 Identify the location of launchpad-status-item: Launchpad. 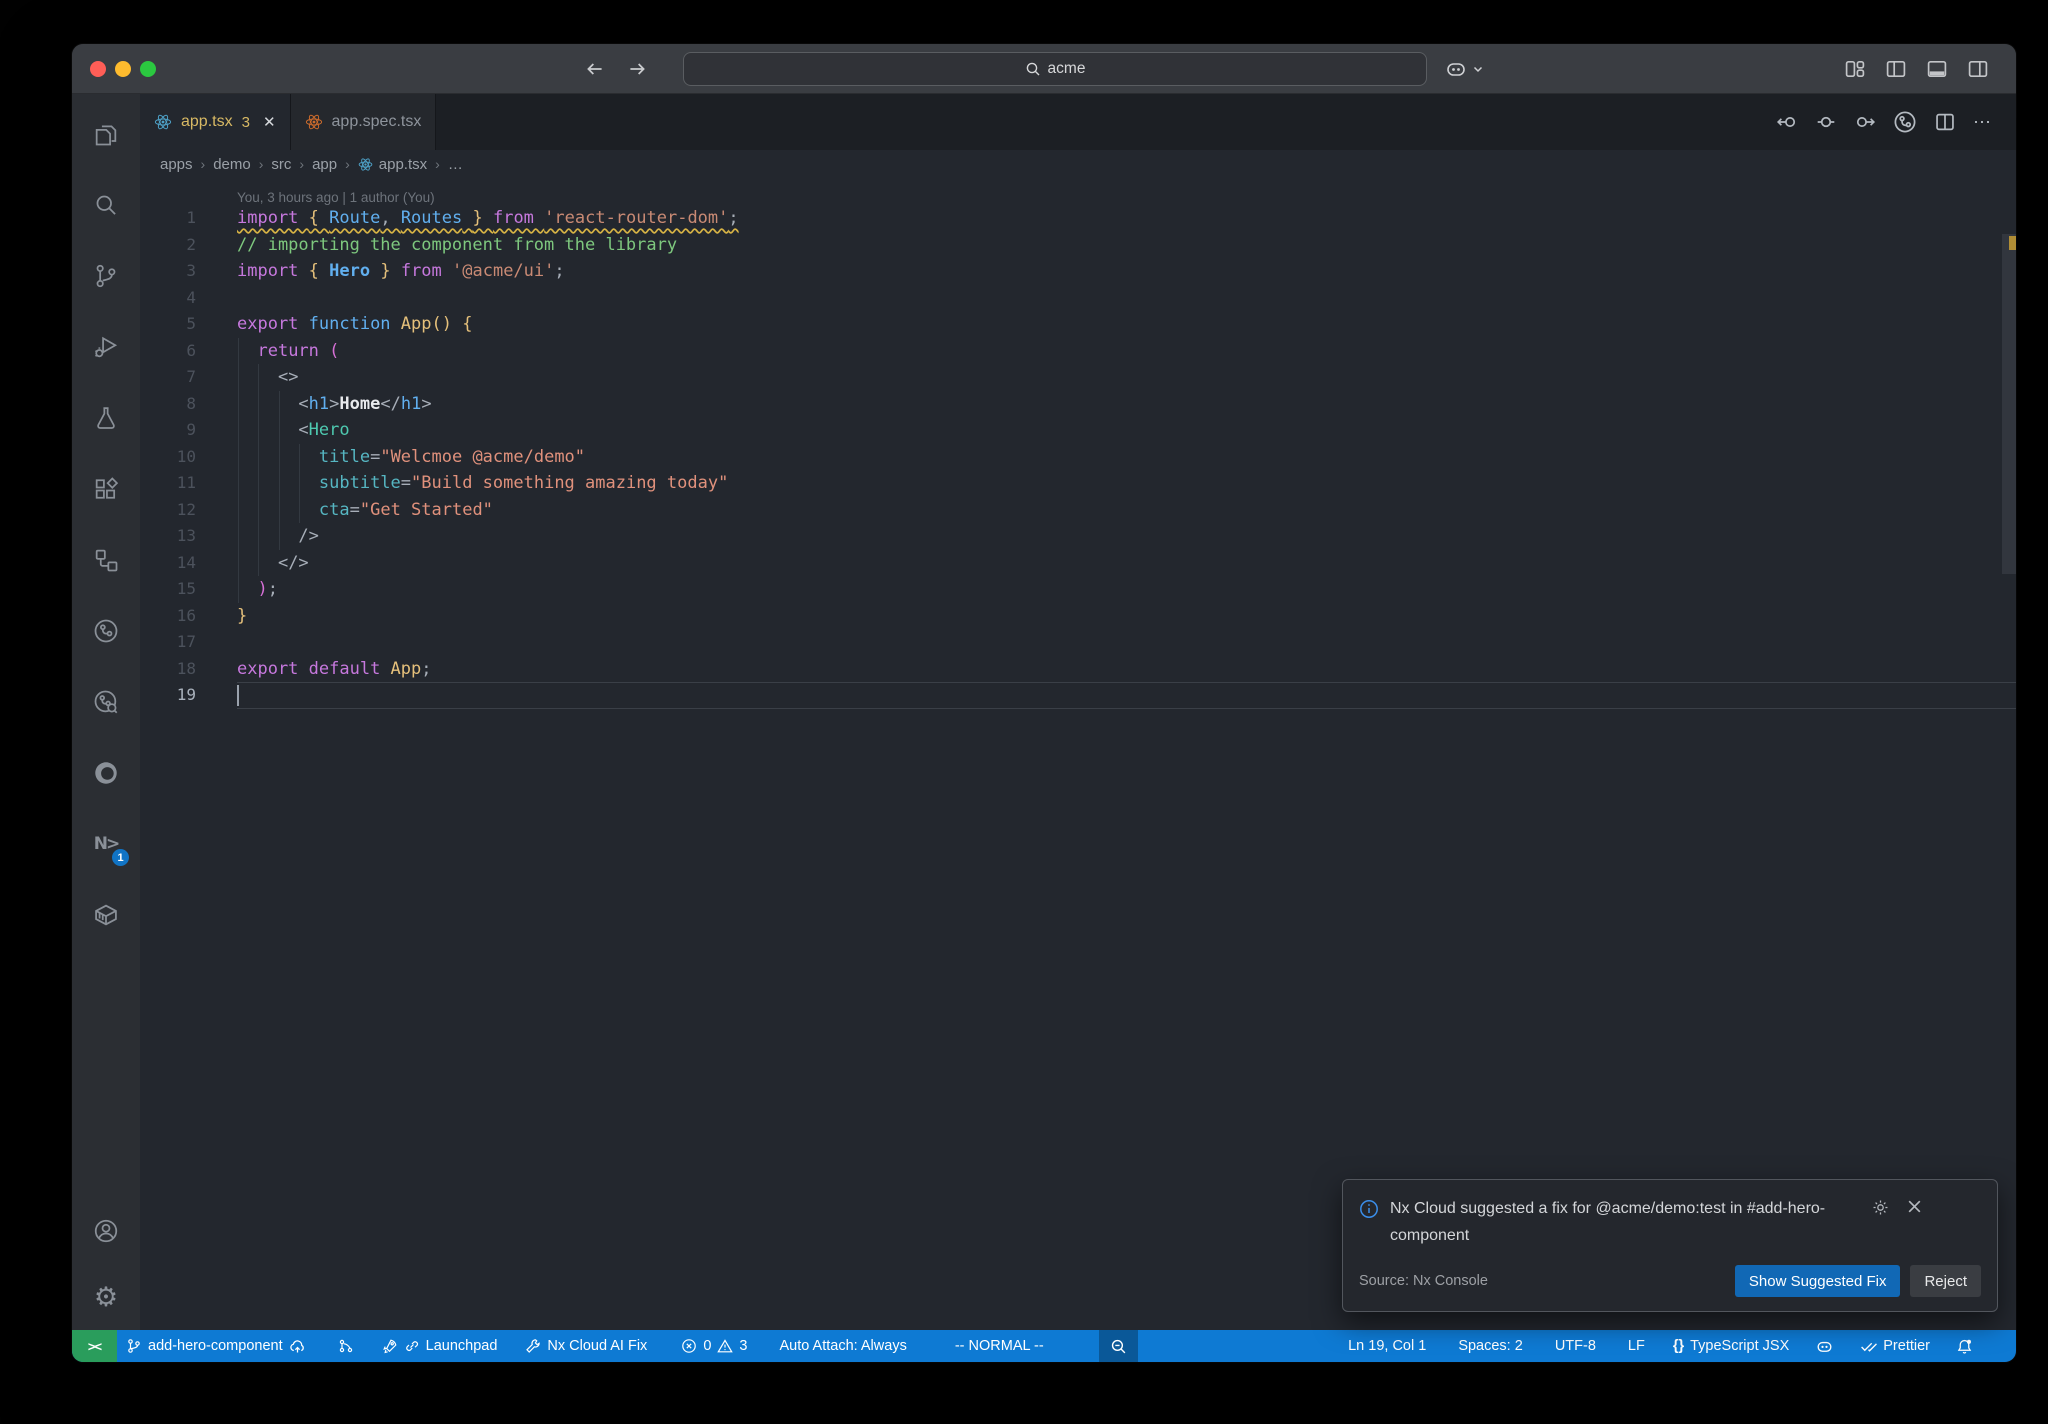
(440, 1346).